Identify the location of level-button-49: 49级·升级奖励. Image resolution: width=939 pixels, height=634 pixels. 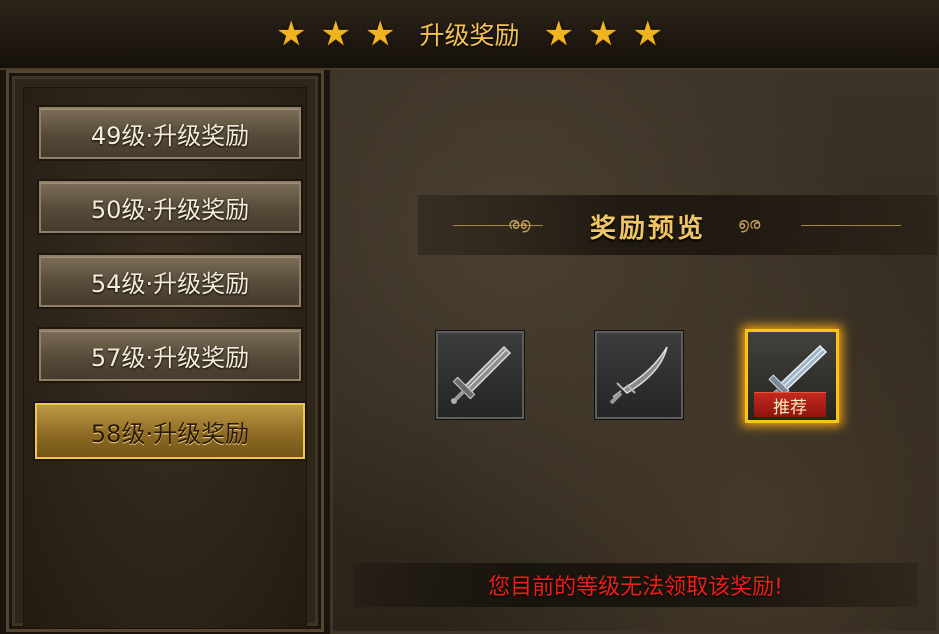
(170, 133).